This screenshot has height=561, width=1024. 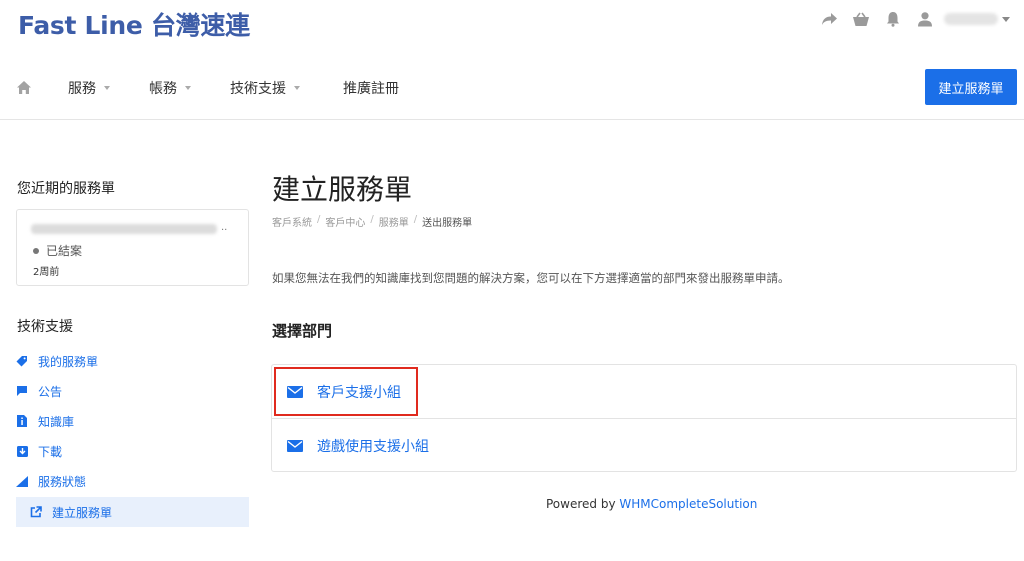 What do you see at coordinates (50, 451) in the screenshot?
I see `sidebar-item-label: 下載` at bounding box center [50, 451].